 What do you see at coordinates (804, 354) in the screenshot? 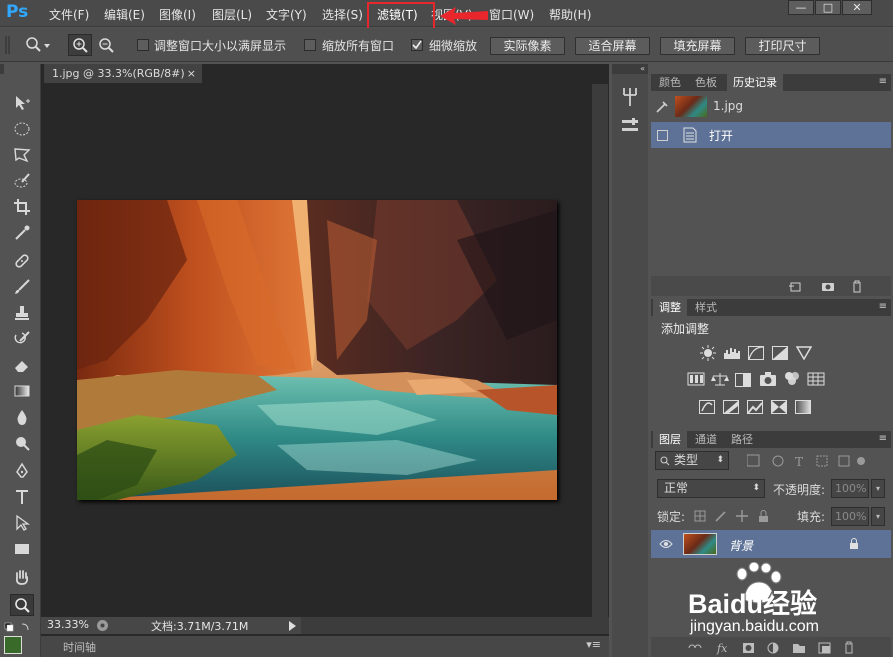
I see `vibrance-icon` at bounding box center [804, 354].